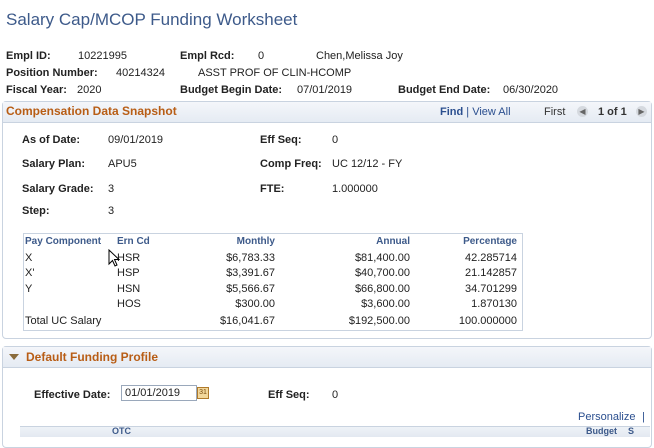 The image size is (654, 448). What do you see at coordinates (129, 304) in the screenshot?
I see `row-ern: HOS` at bounding box center [129, 304].